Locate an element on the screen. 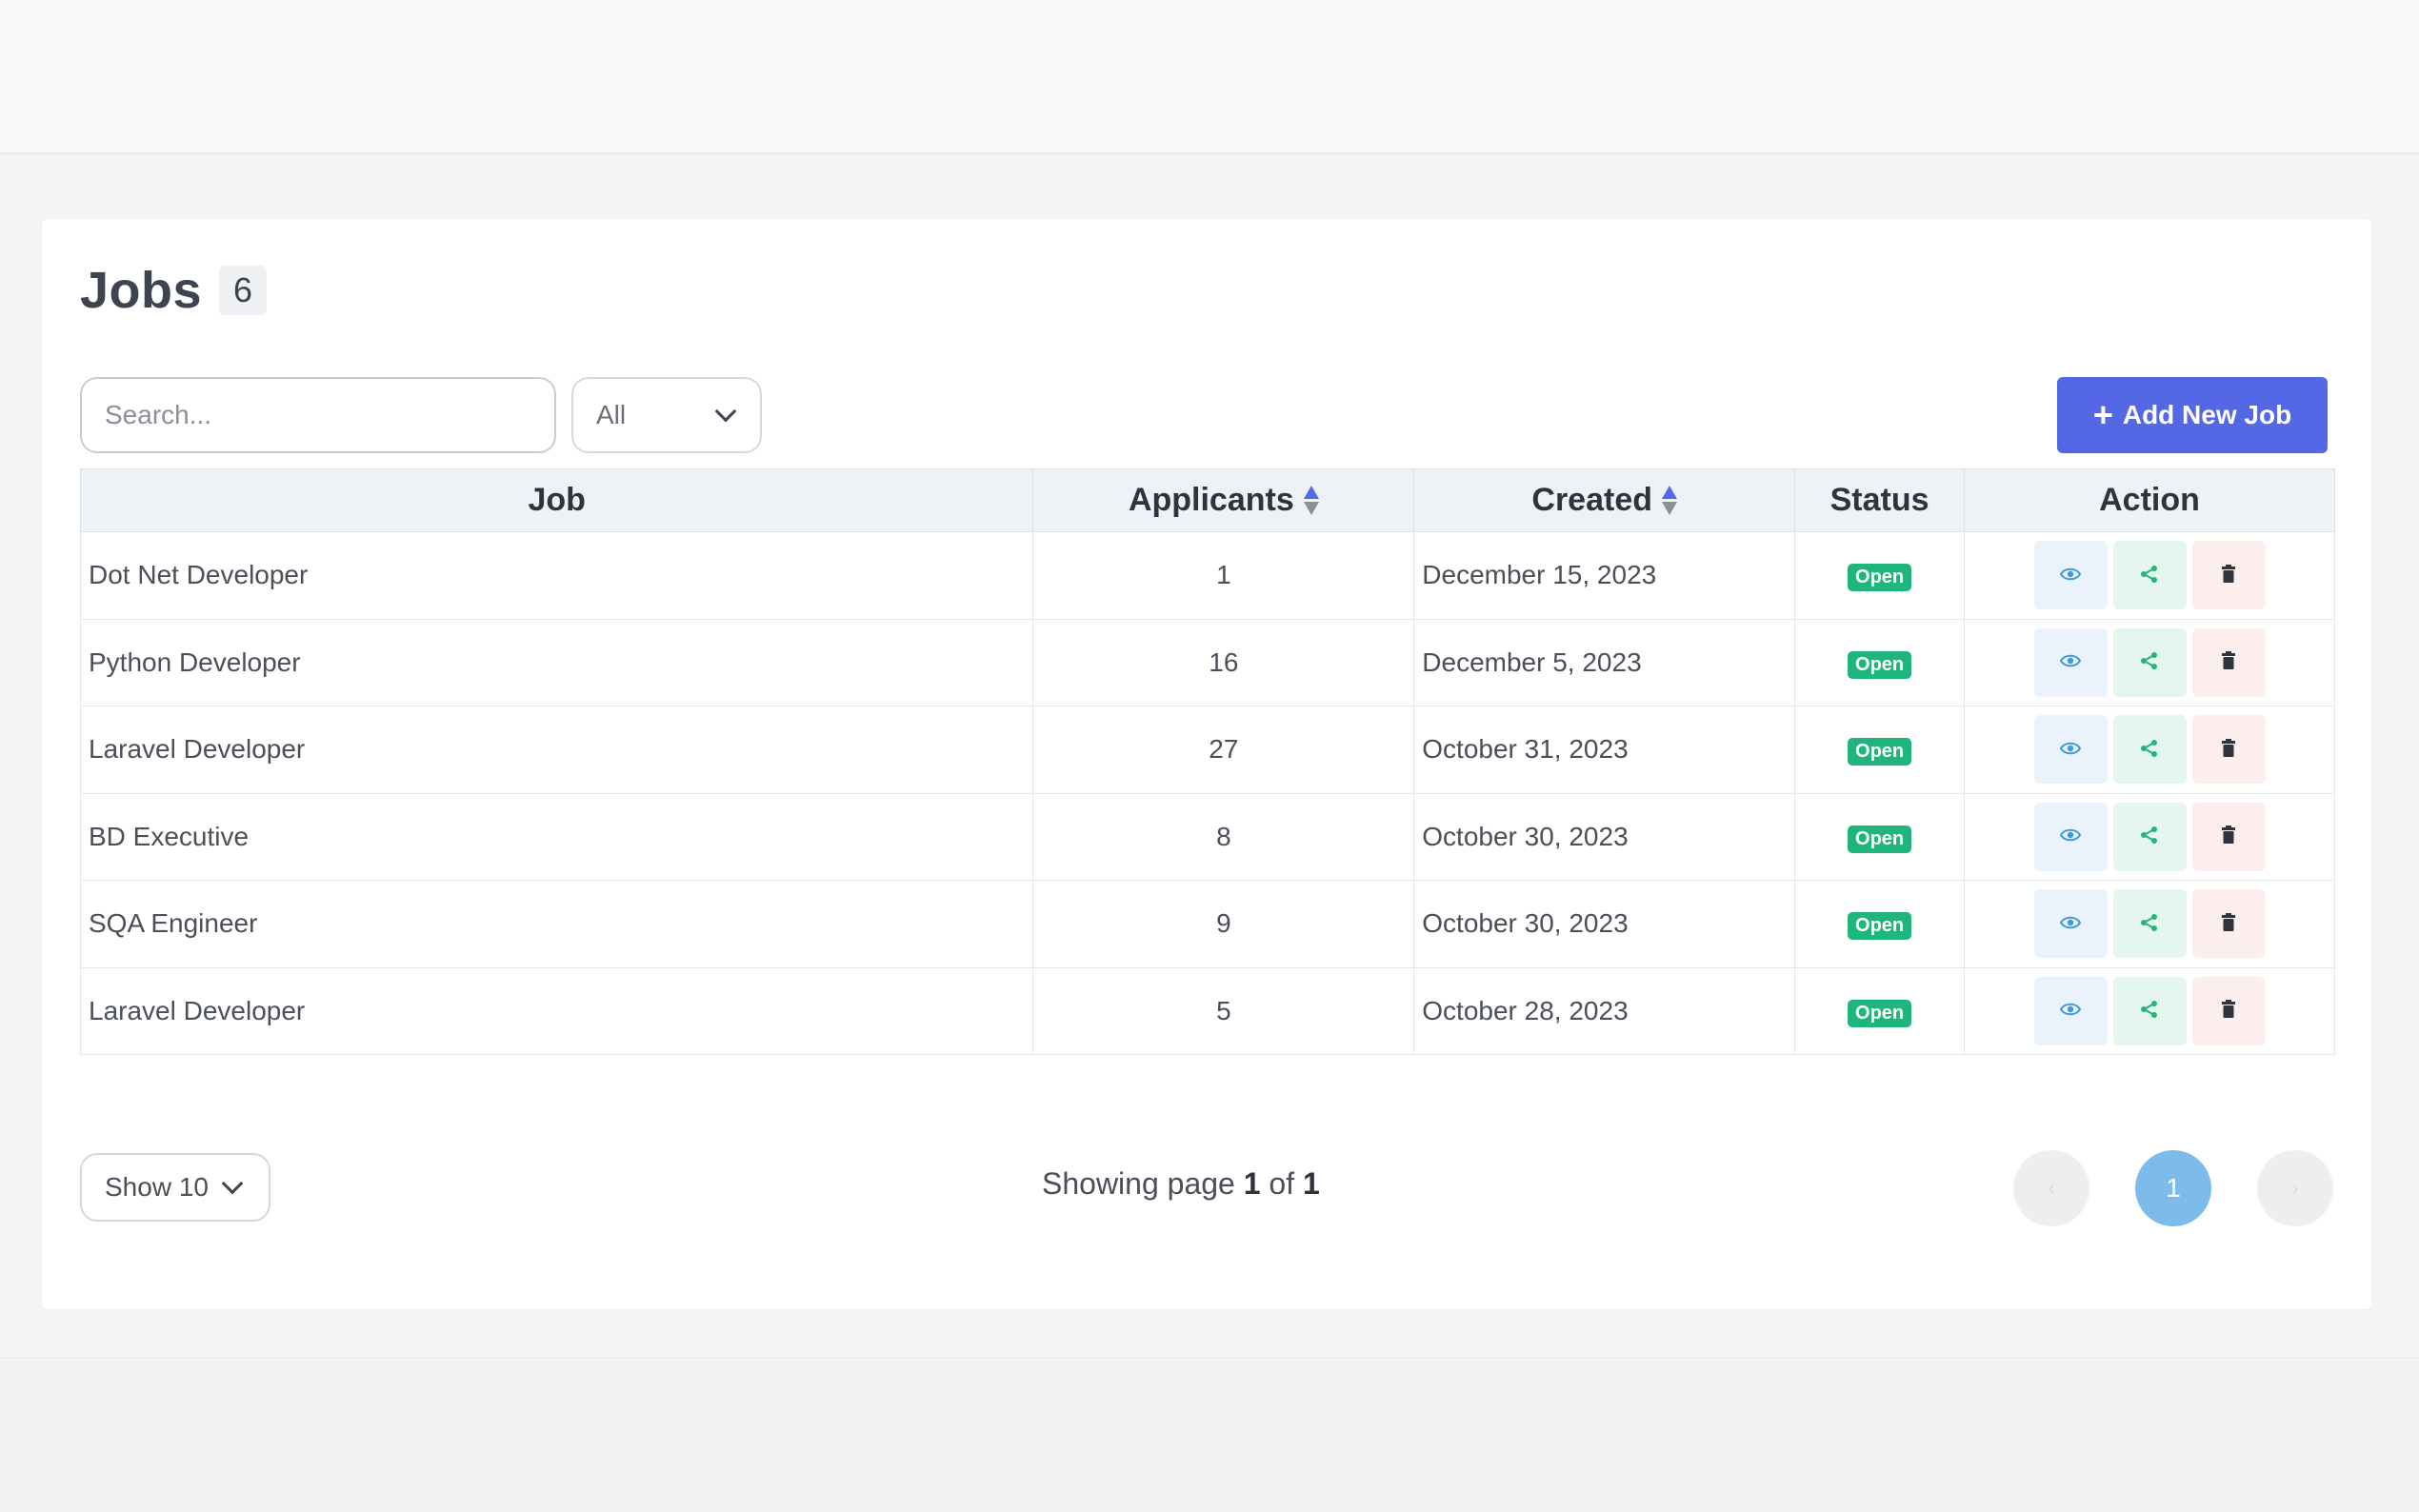 The height and width of the screenshot is (1512, 2419). created-date-cell: December 5, 2023 is located at coordinates (1604, 662).